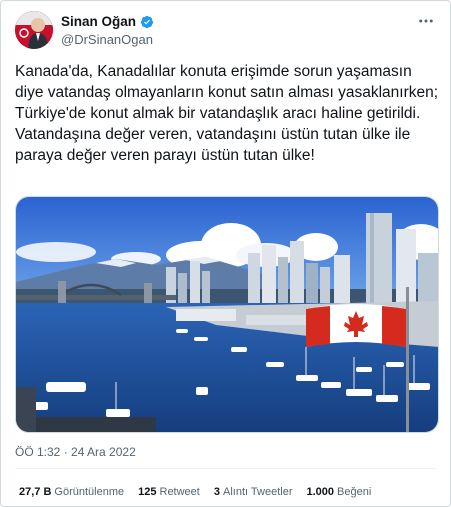 This screenshot has width=451, height=507. What do you see at coordinates (35, 492) in the screenshot?
I see `views-count: 27,7 B` at bounding box center [35, 492].